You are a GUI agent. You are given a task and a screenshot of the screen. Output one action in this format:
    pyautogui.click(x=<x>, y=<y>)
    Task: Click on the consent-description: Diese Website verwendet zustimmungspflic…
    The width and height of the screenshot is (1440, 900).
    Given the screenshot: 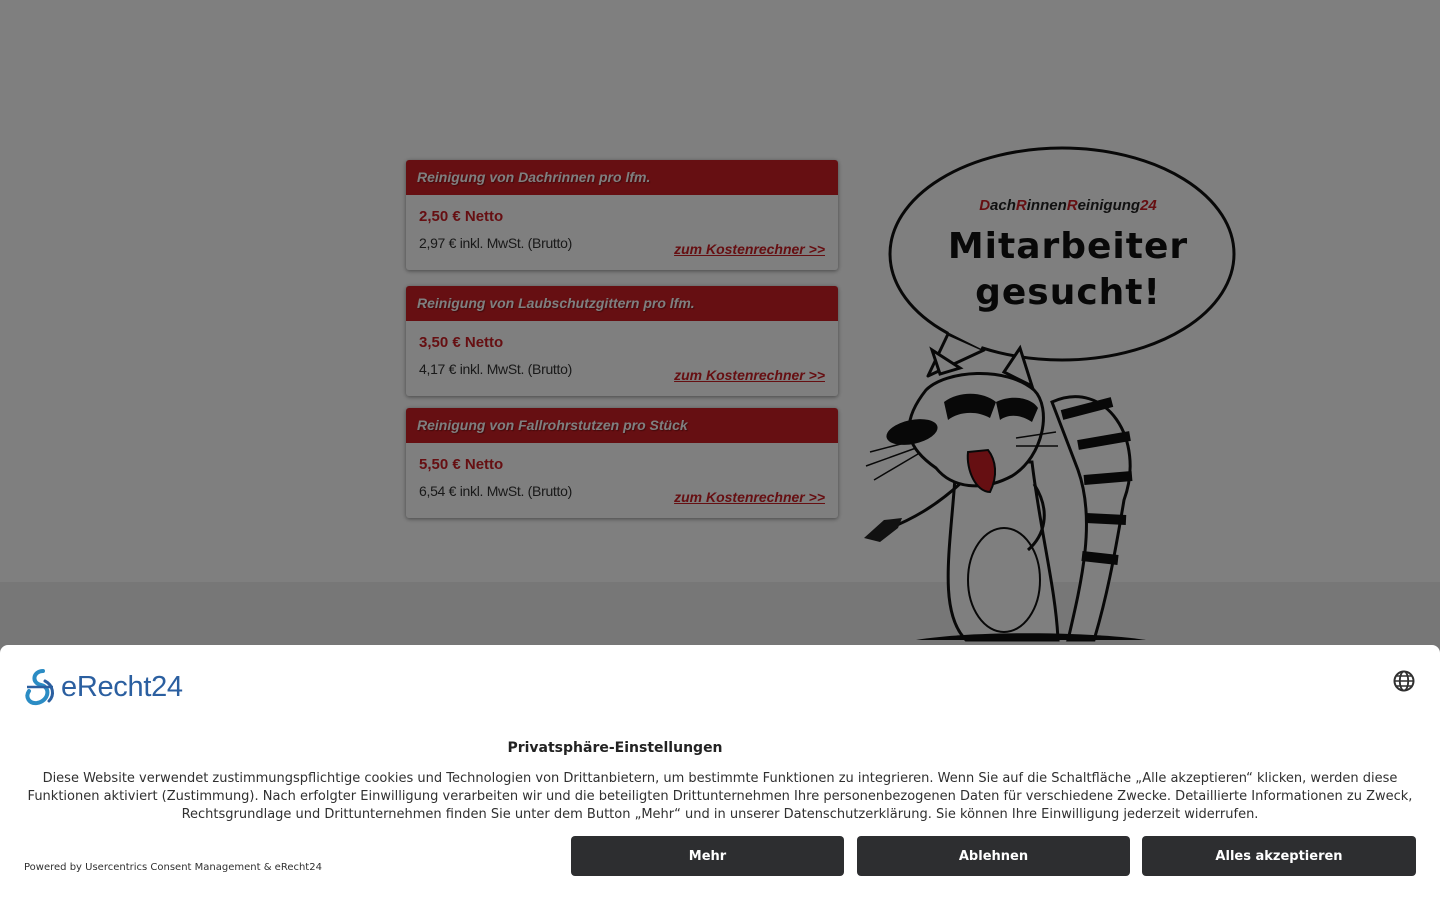 What is the action you would take?
    pyautogui.click(x=720, y=796)
    